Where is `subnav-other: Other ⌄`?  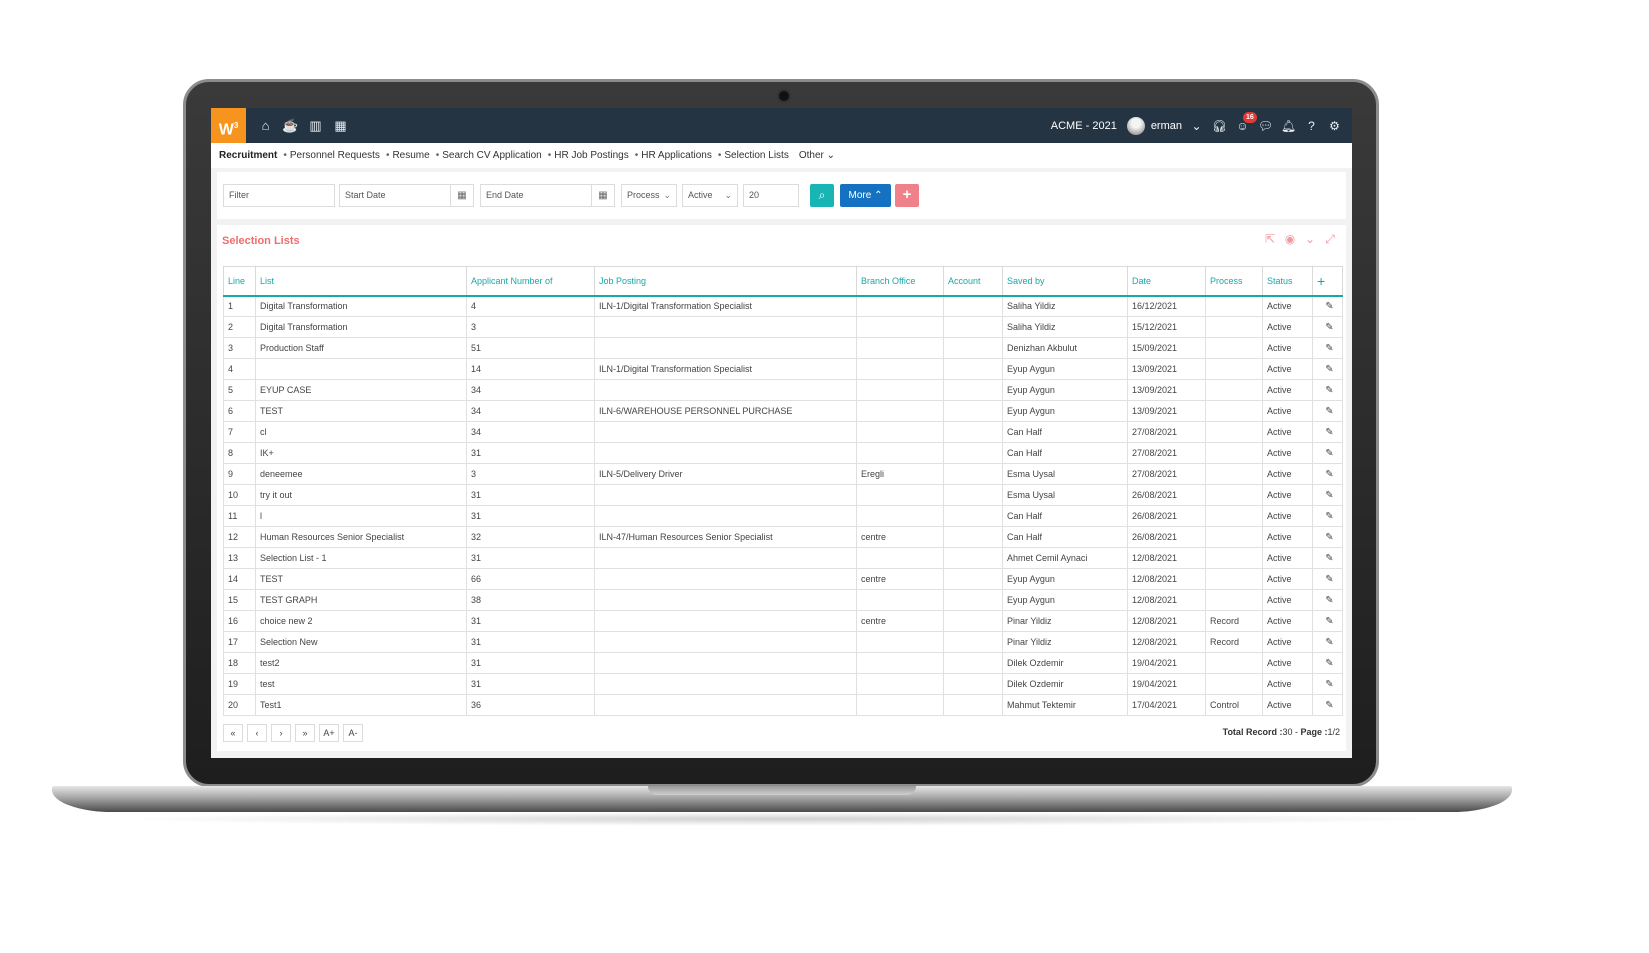
subnav-other: Other ⌄ is located at coordinates (817, 155).